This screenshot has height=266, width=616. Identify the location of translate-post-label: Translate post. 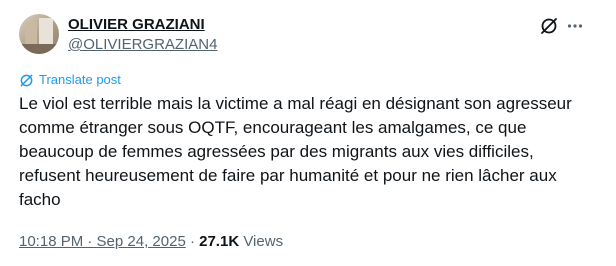
(80, 79).